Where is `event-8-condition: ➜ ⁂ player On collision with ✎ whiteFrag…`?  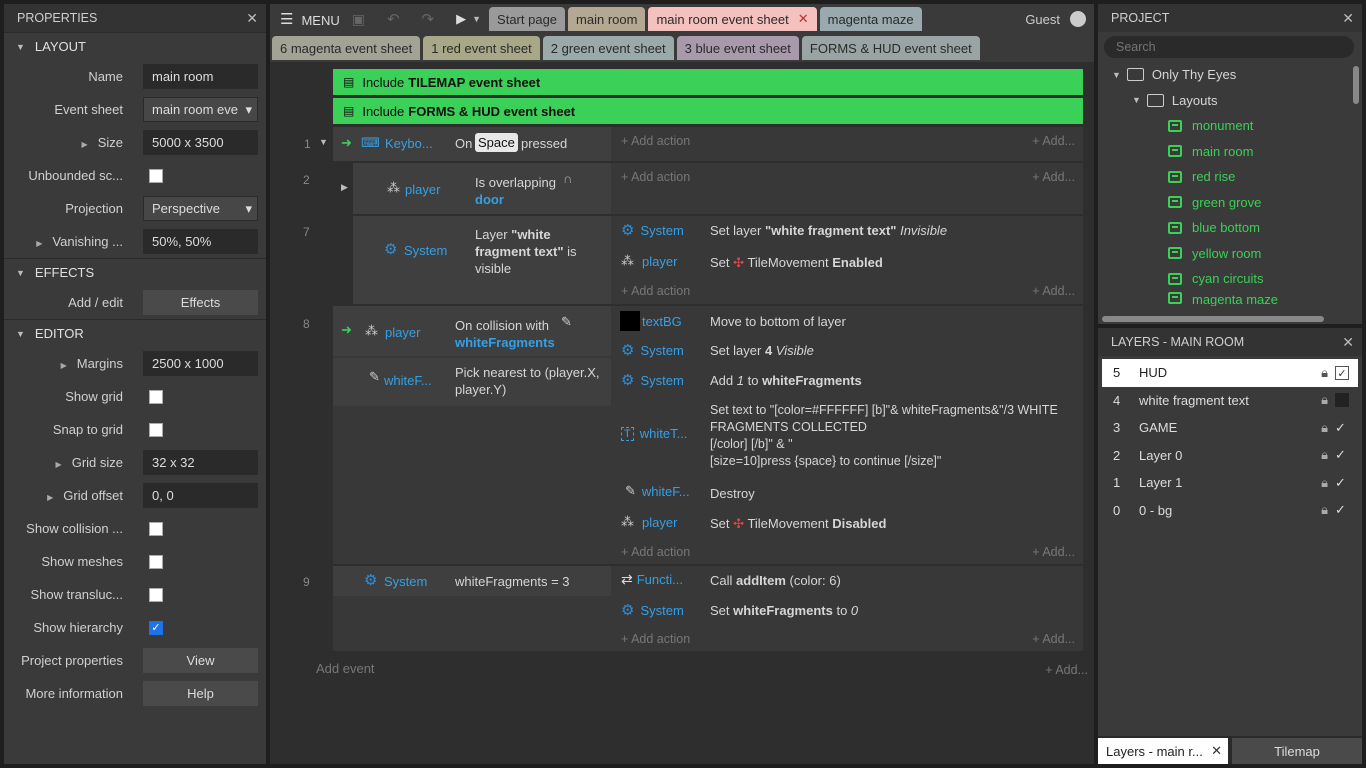
event-8-condition: ➜ ⁂ player On collision with ✎ whiteFrag… is located at coordinates (472, 331).